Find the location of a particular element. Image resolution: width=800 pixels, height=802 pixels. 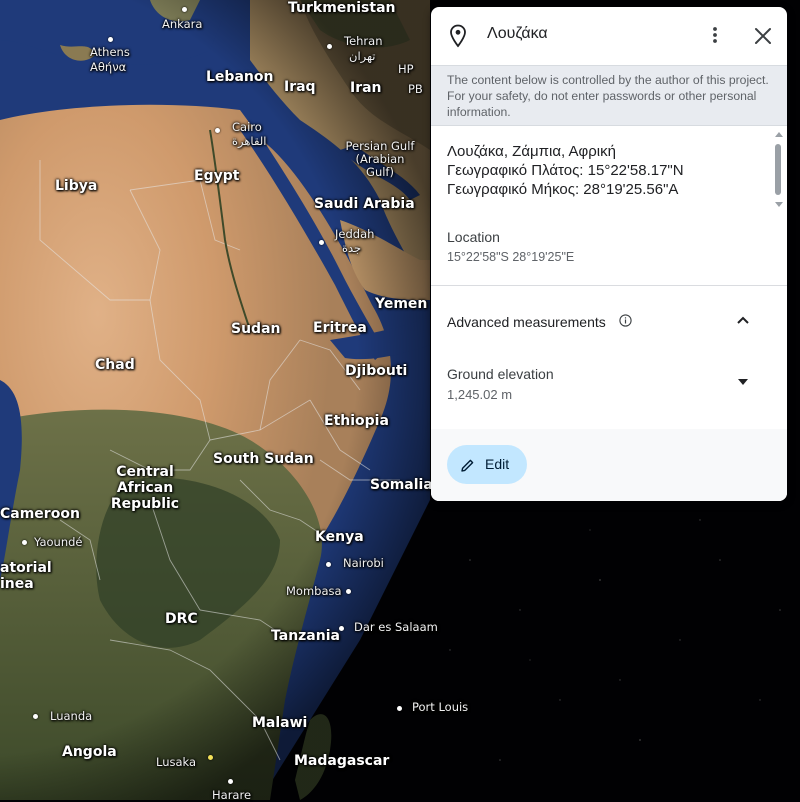

ground-elevation-value: 1,245.02 m is located at coordinates (480, 394).